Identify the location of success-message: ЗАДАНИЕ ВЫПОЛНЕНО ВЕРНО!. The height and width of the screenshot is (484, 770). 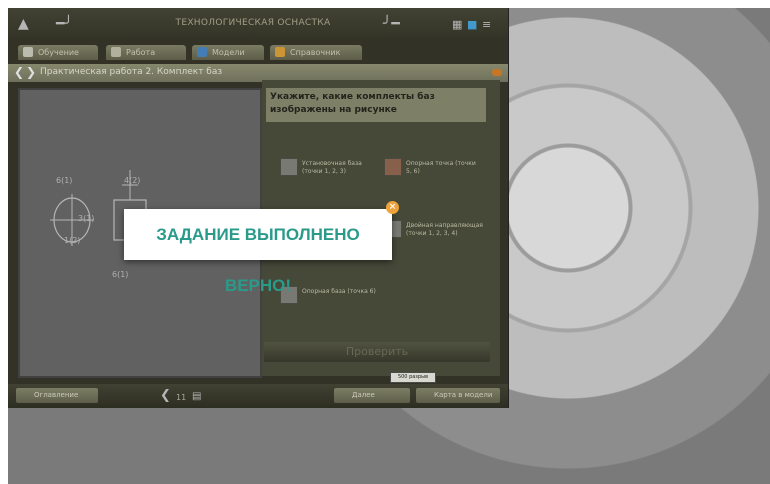
(258, 260).